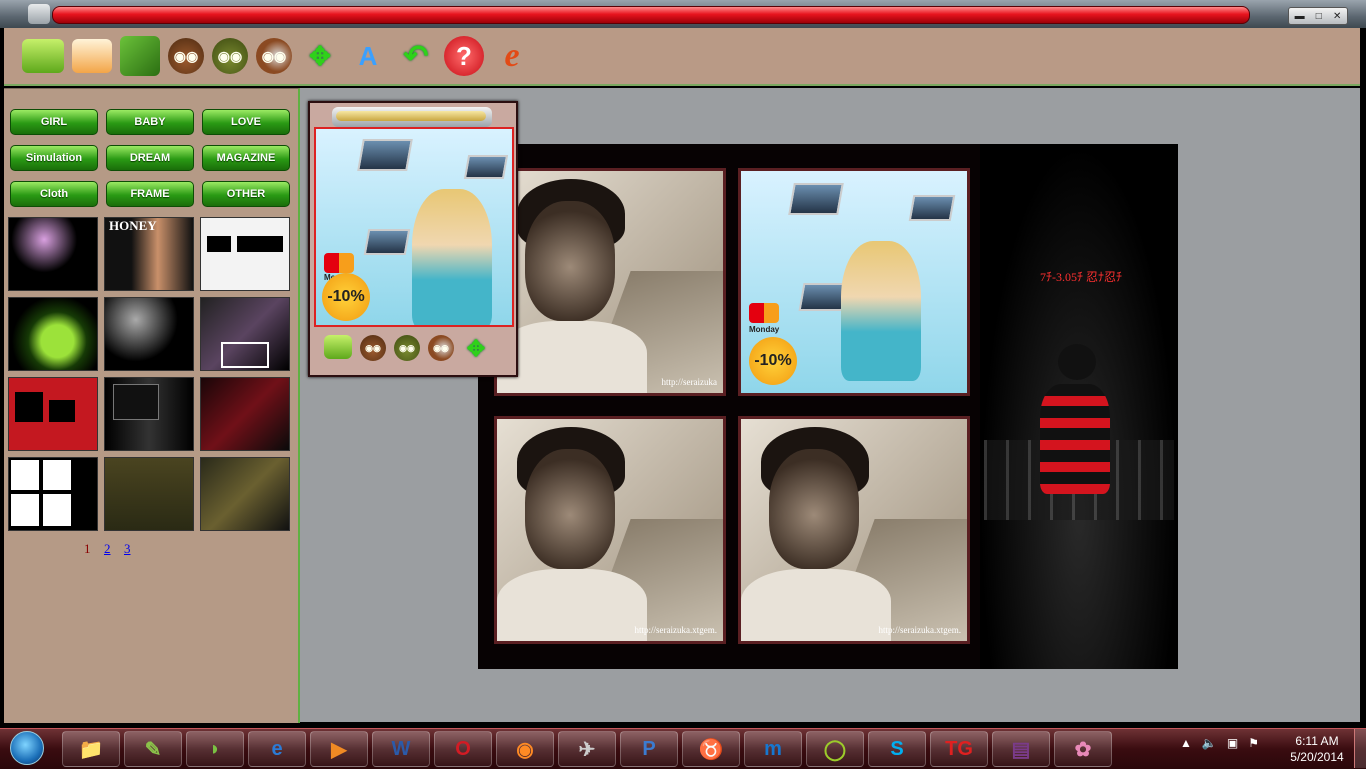 This screenshot has width=1366, height=769. I want to click on taskbar-app-explorer: 📁, so click(91, 749).